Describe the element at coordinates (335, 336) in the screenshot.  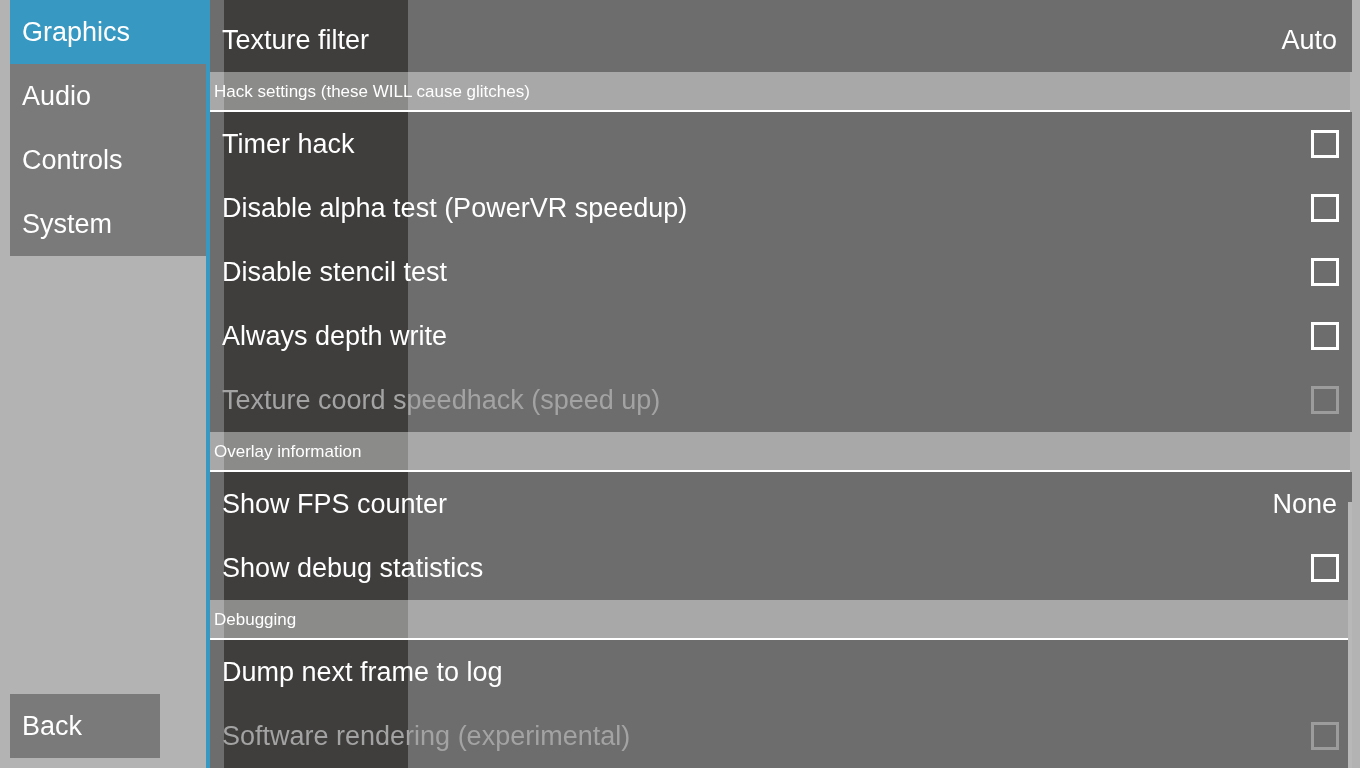
I see `setting-label: Always depth write` at that location.